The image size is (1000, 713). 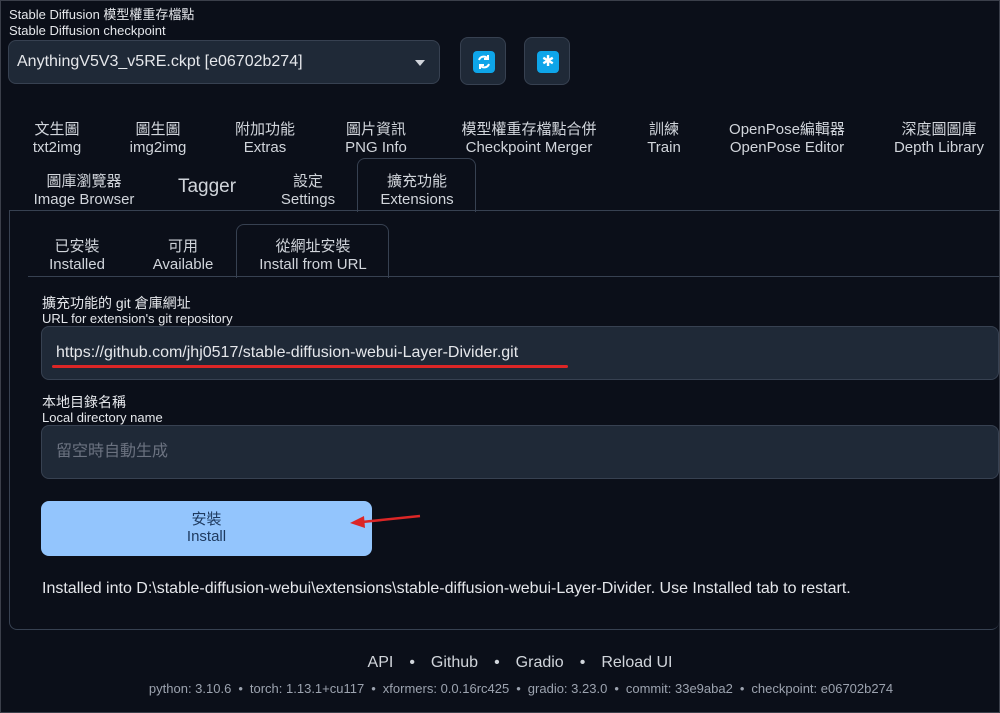 I want to click on footer-links: API • Github • Gradio • Reload UI, so click(x=520, y=663).